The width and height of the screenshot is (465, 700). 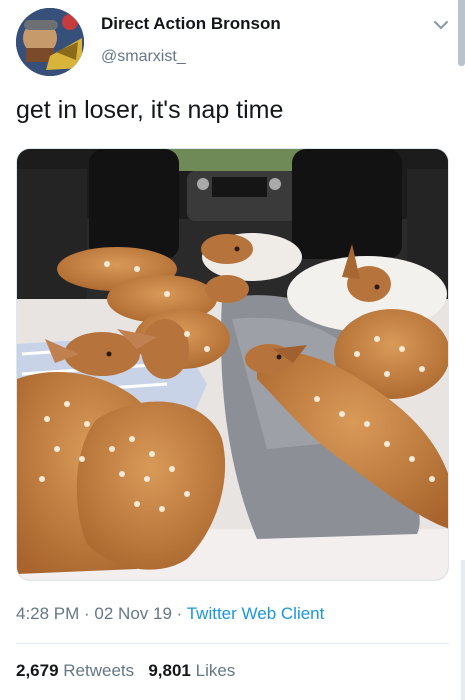 What do you see at coordinates (441, 25) in the screenshot?
I see `chevron-down-icon` at bounding box center [441, 25].